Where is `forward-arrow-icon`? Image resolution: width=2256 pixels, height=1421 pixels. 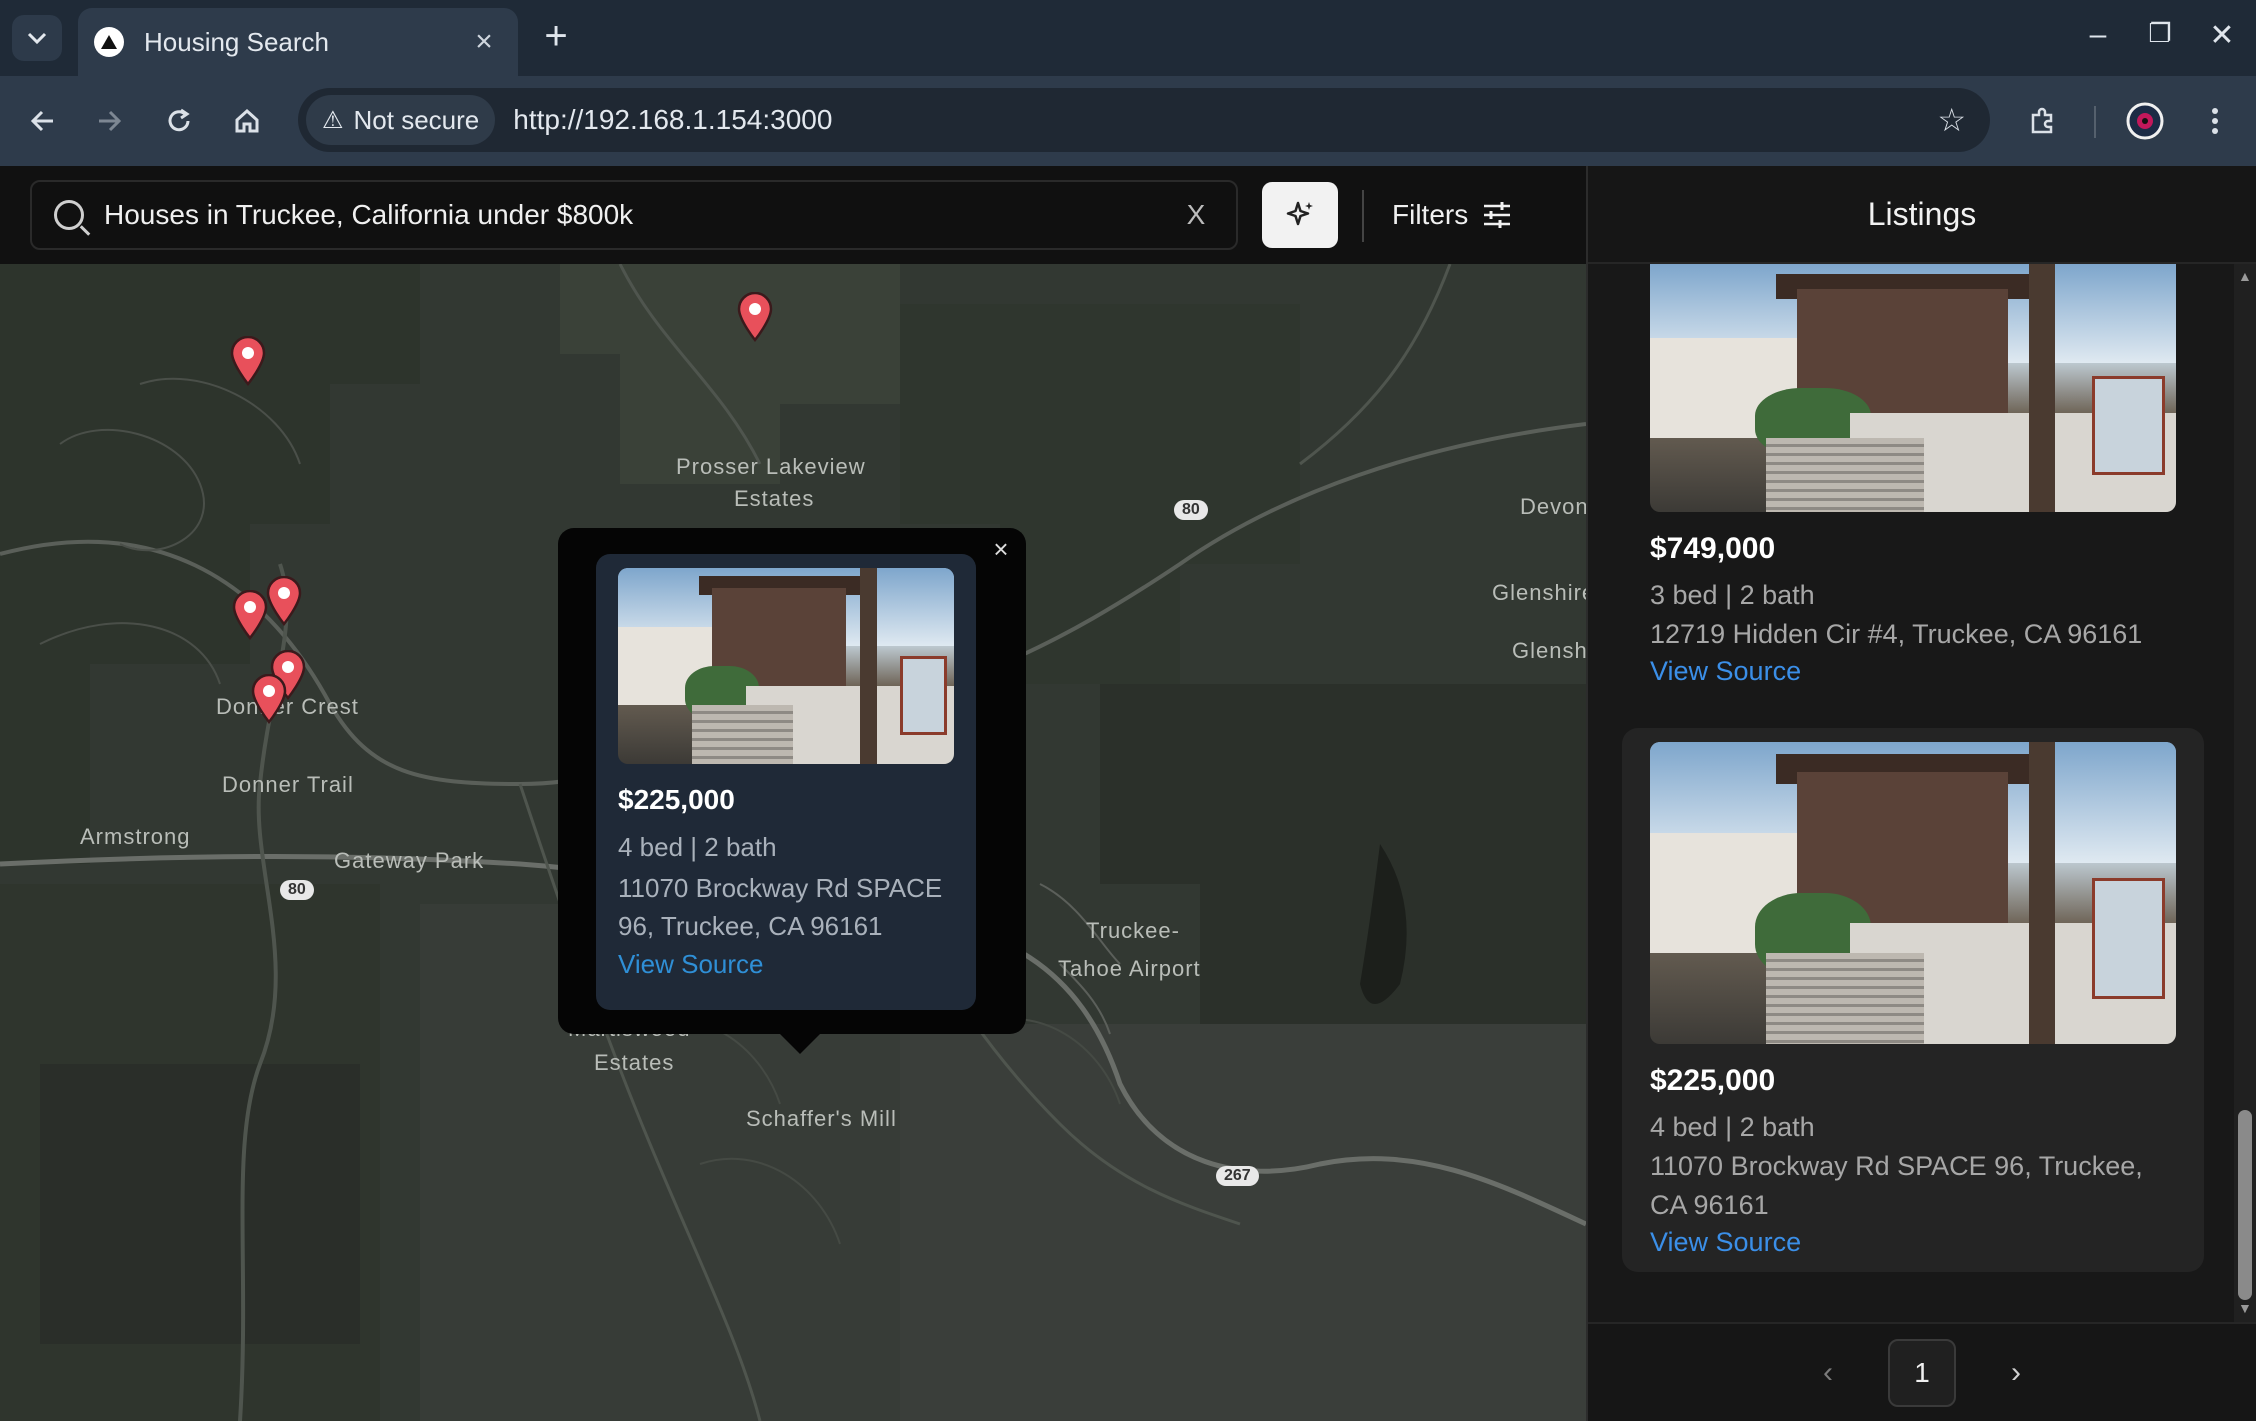
forward-arrow-icon is located at coordinates (109, 121).